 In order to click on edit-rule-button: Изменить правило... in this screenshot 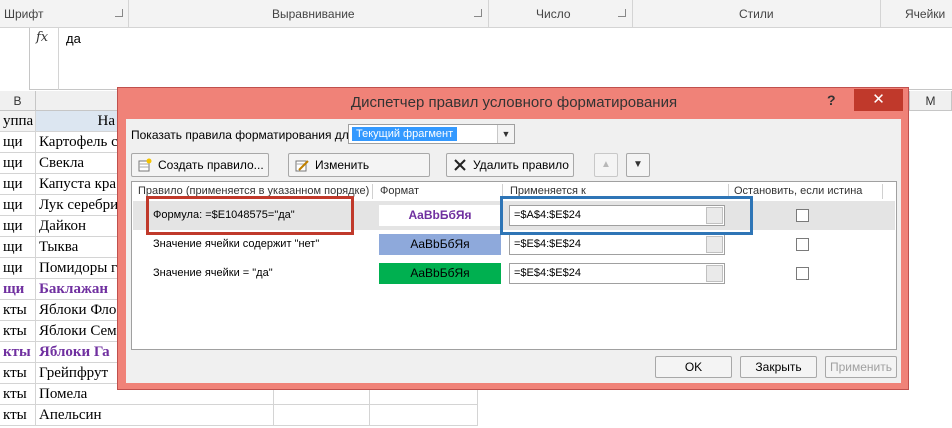, I will do `click(359, 173)`.